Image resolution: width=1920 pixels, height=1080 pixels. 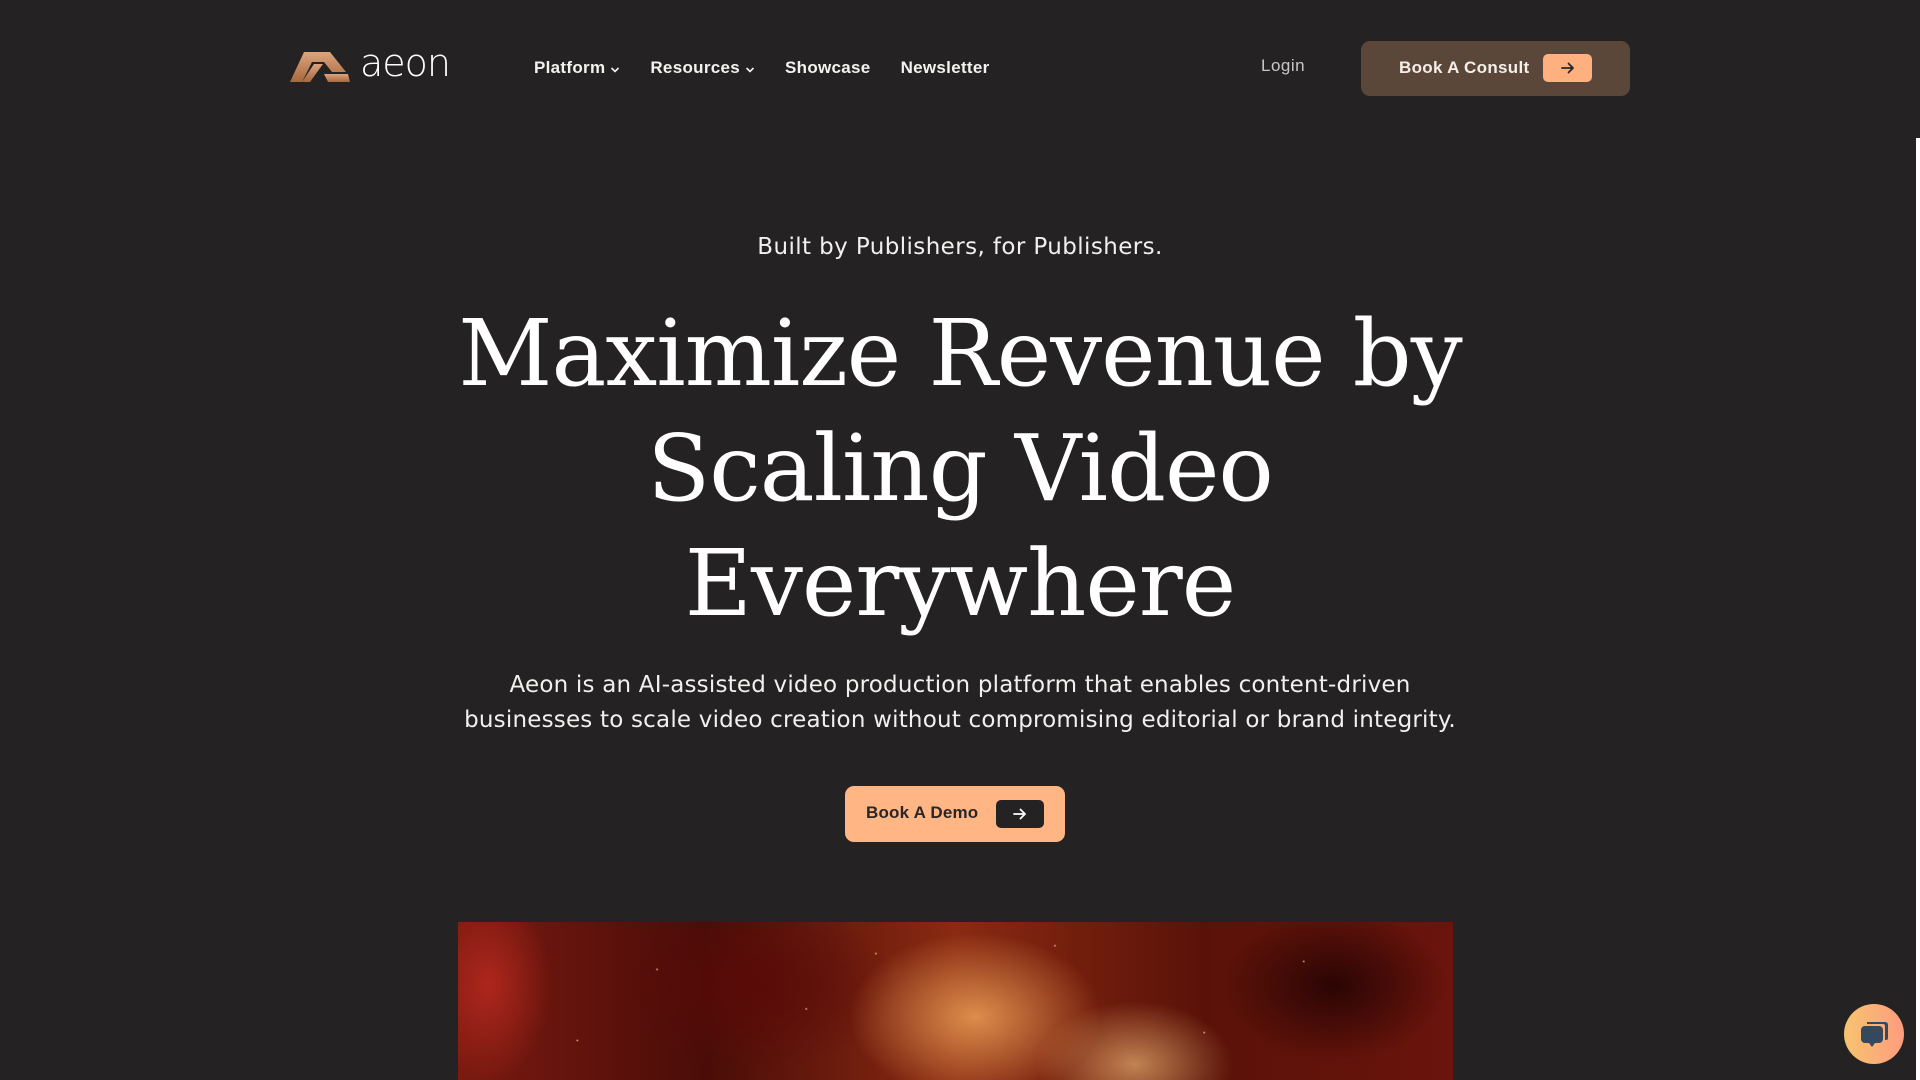 I want to click on headline-line: Scaling Video, so click(x=960, y=468).